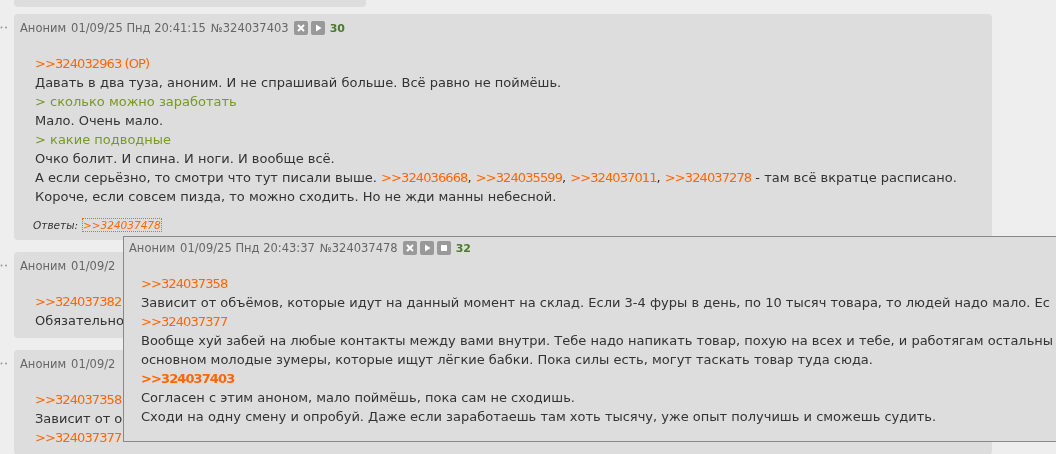 The image size is (1056, 454). What do you see at coordinates (358, 397) in the screenshot?
I see `post-text: Согласен с этим аноном, мало поймёшь, пока сам не сходишь.` at bounding box center [358, 397].